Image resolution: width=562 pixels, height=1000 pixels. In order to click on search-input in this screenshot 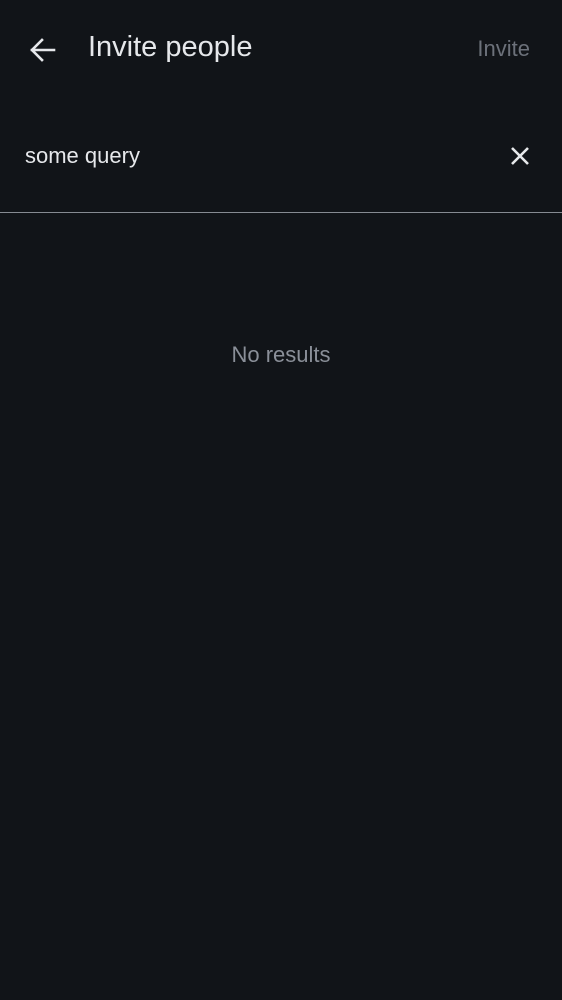, I will do `click(245, 156)`.